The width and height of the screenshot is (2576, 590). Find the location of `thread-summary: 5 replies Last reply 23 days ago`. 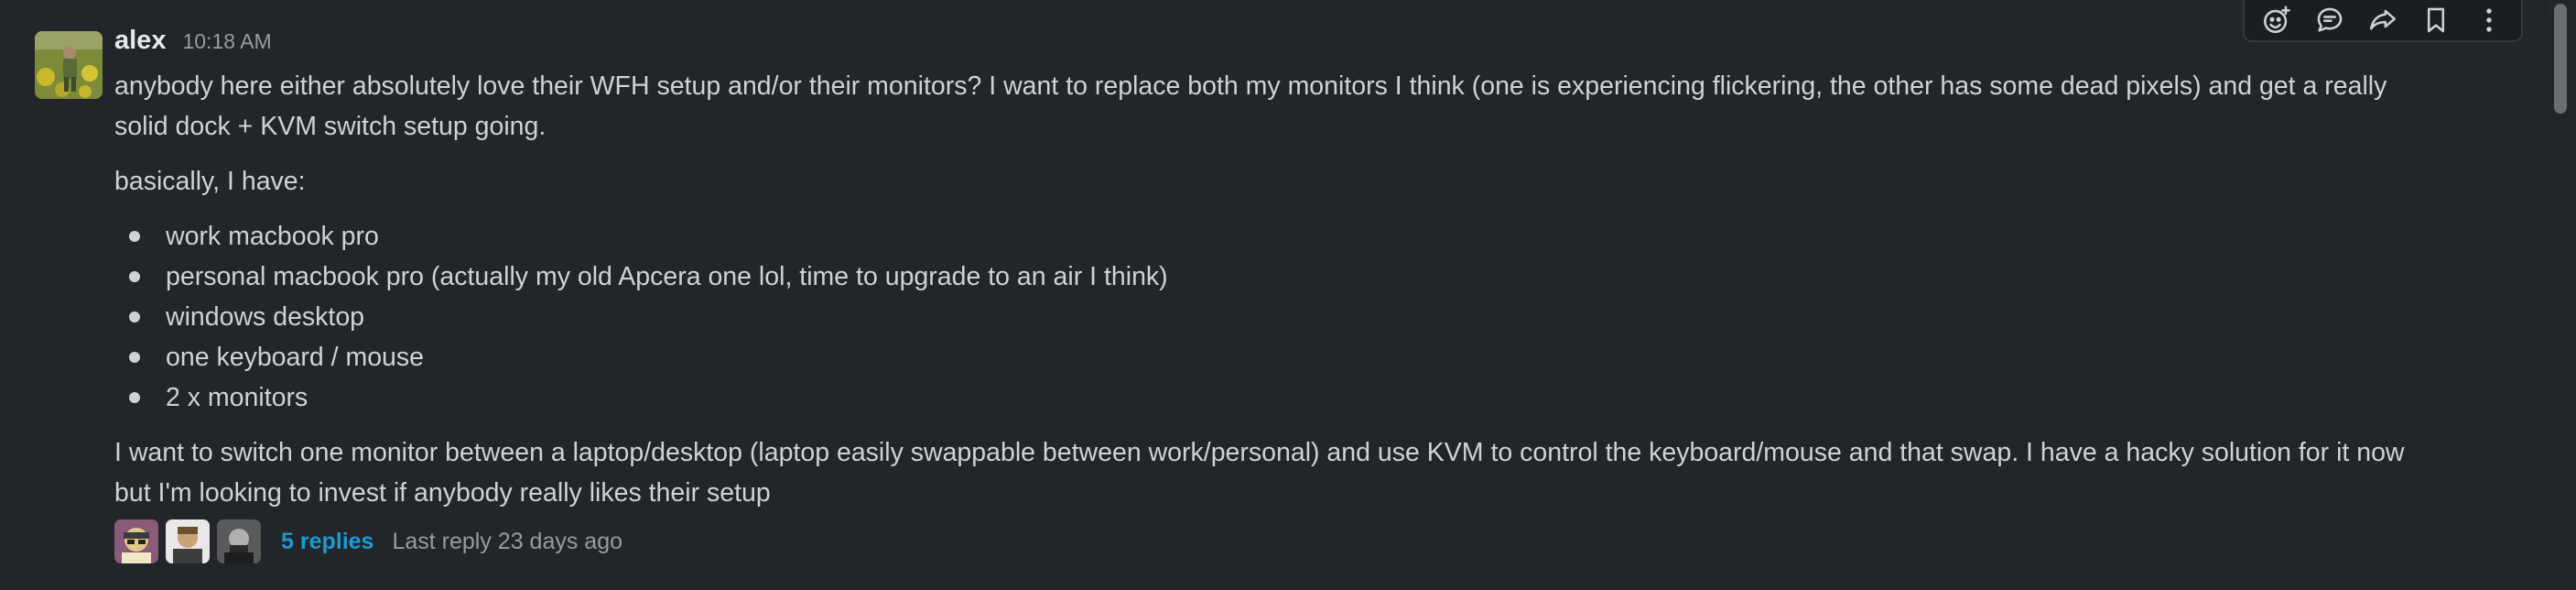

thread-summary: 5 replies Last reply 23 days ago is located at coordinates (368, 541).